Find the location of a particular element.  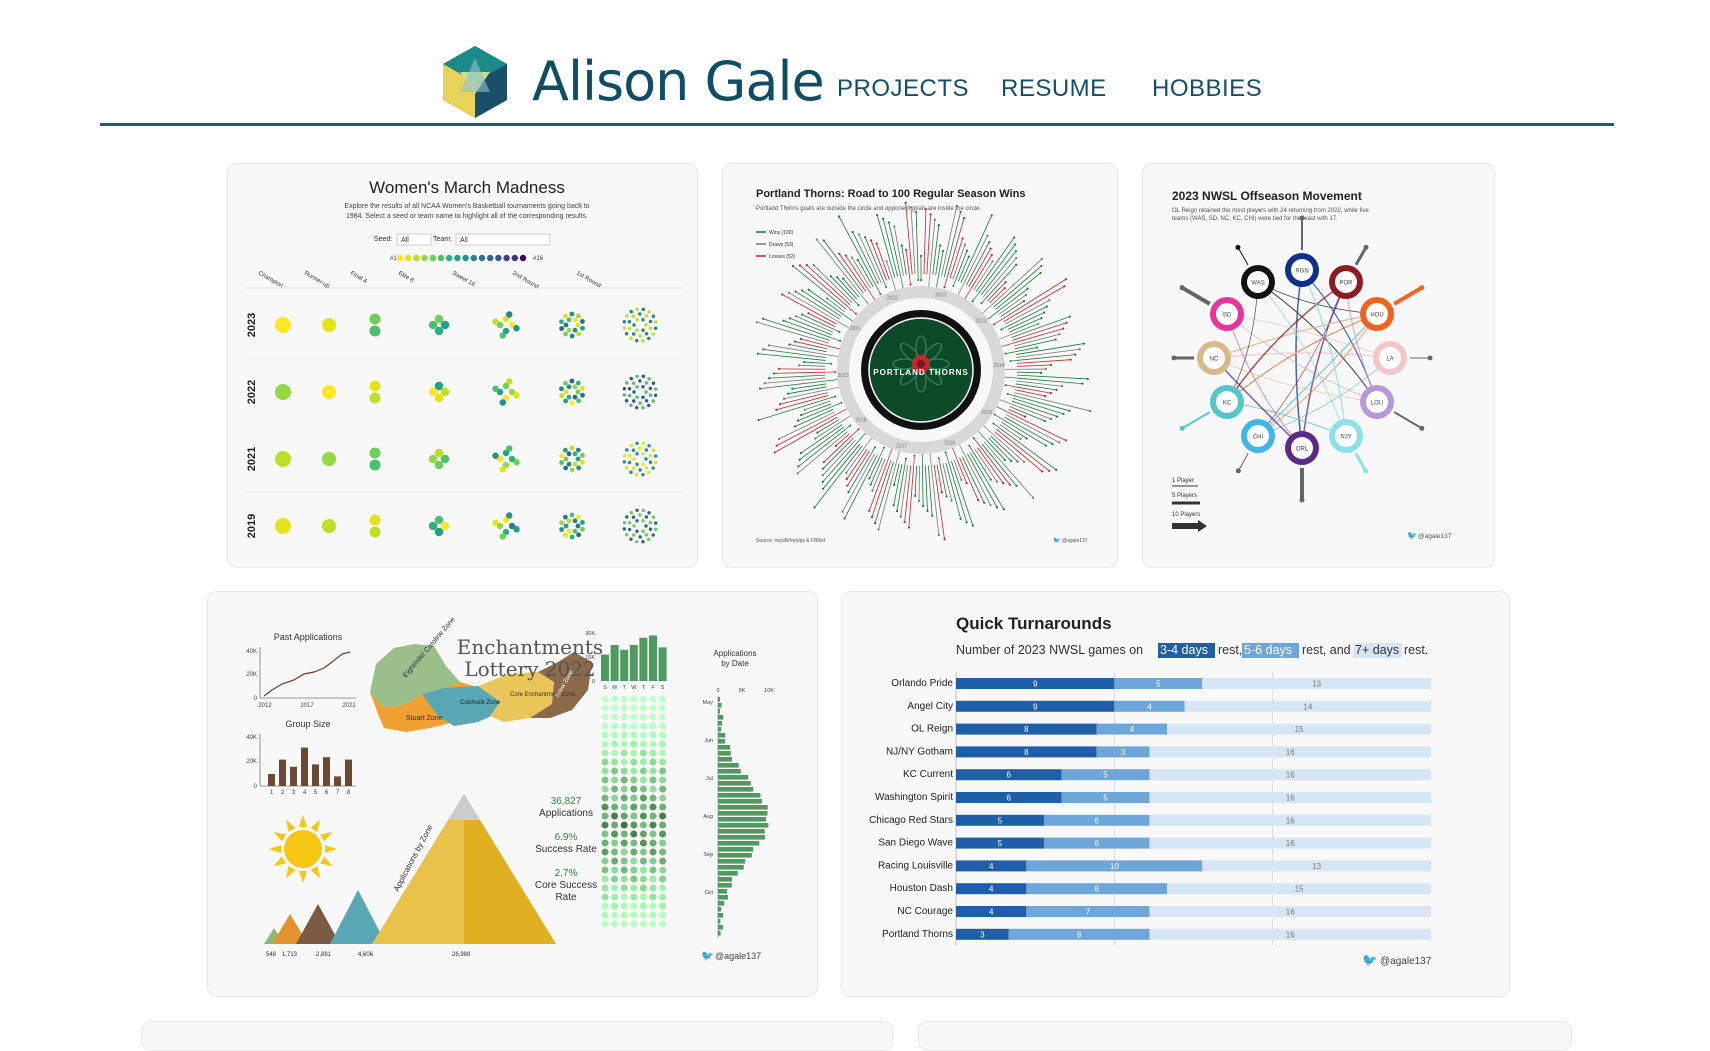

team-node-kc: KC is located at coordinates (1212, 408).